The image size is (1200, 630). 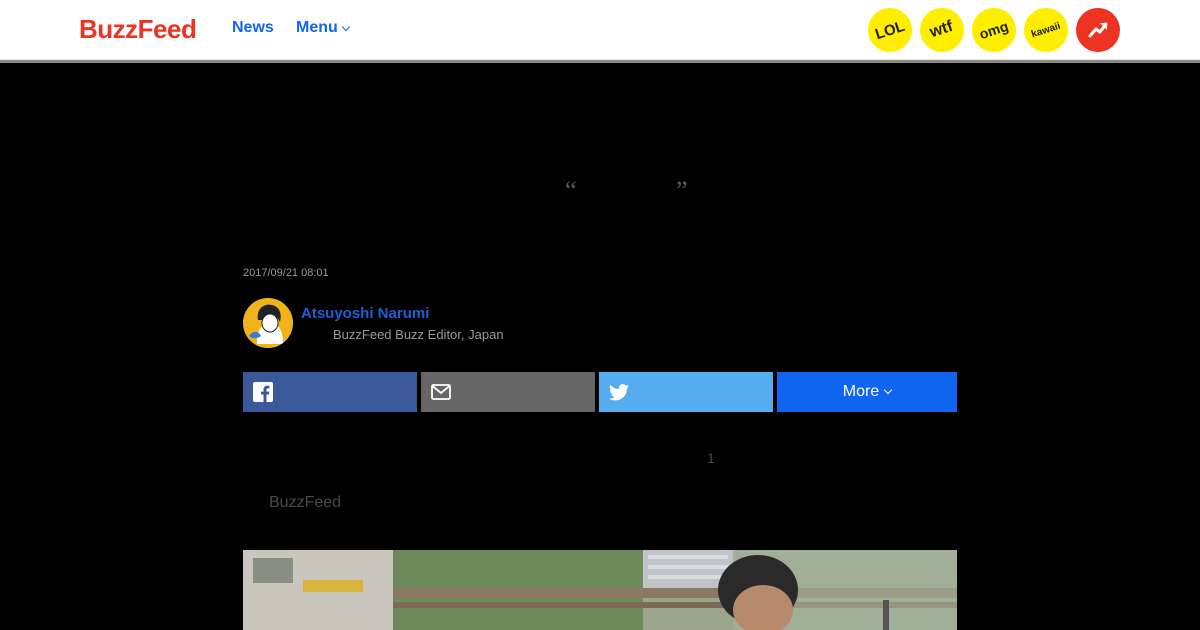 I want to click on share-email-button, so click(x=508, y=392).